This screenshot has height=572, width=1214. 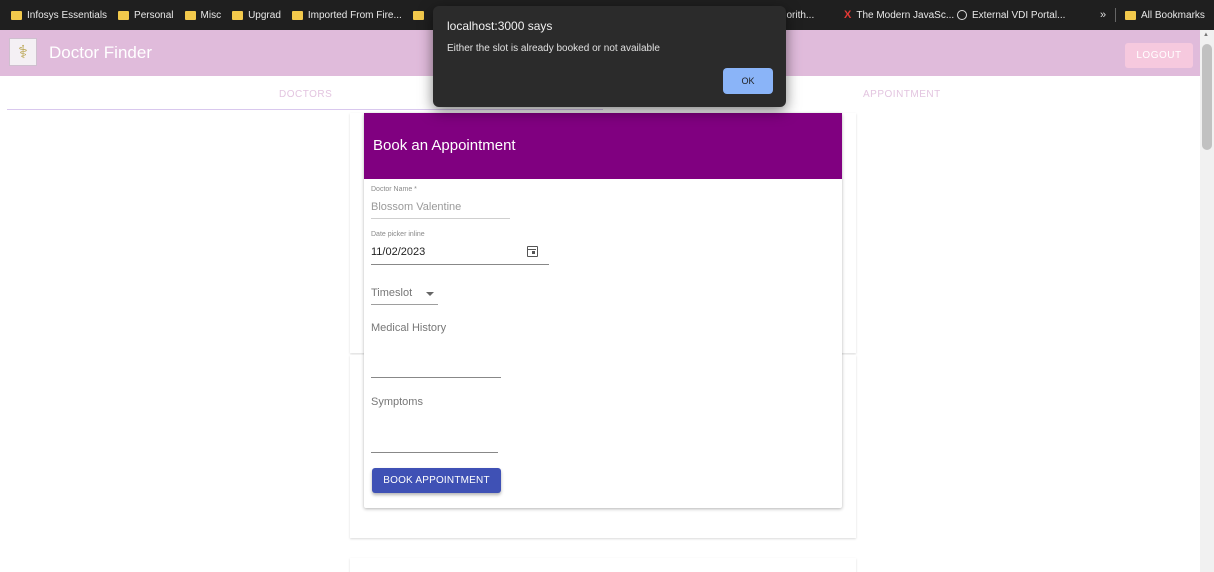 I want to click on bookmarks-overflow-button: », so click(x=1103, y=15).